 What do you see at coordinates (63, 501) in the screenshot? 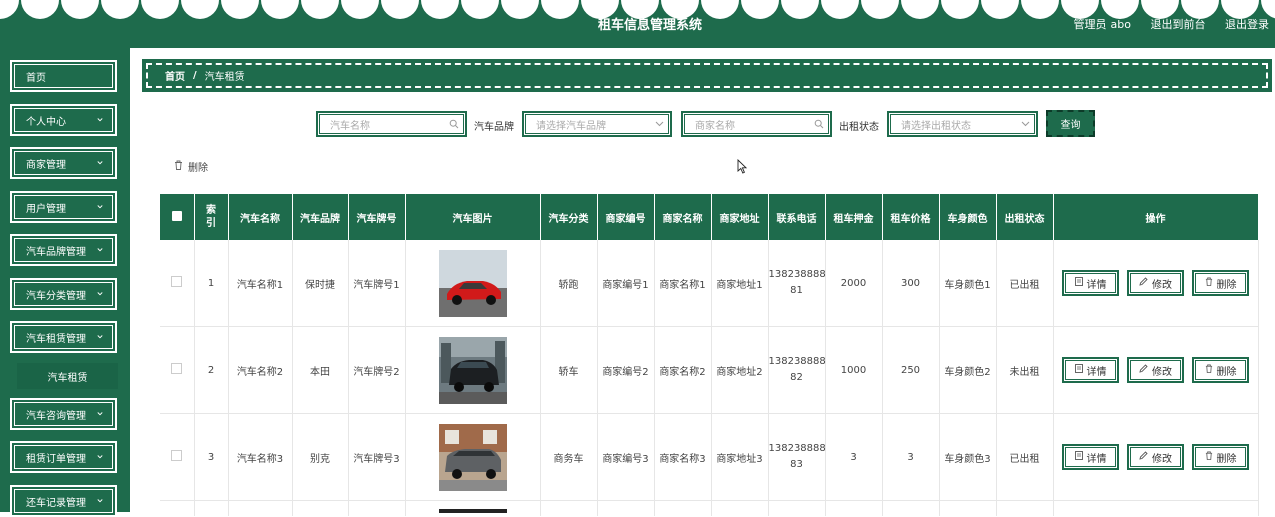
I see `sidebar-item-return-records: 还车记录管理` at bounding box center [63, 501].